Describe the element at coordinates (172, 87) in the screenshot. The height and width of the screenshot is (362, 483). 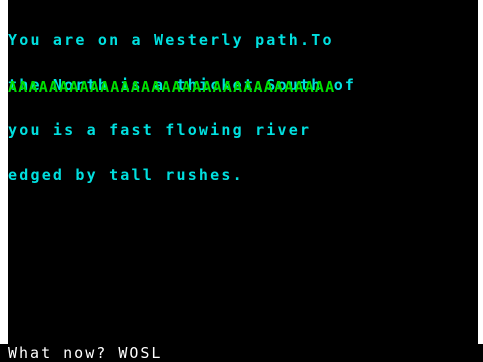
I see `separator-line: AAAAAAAAAAAAAAAAAAAAAAAAAAAAAAAA` at that location.